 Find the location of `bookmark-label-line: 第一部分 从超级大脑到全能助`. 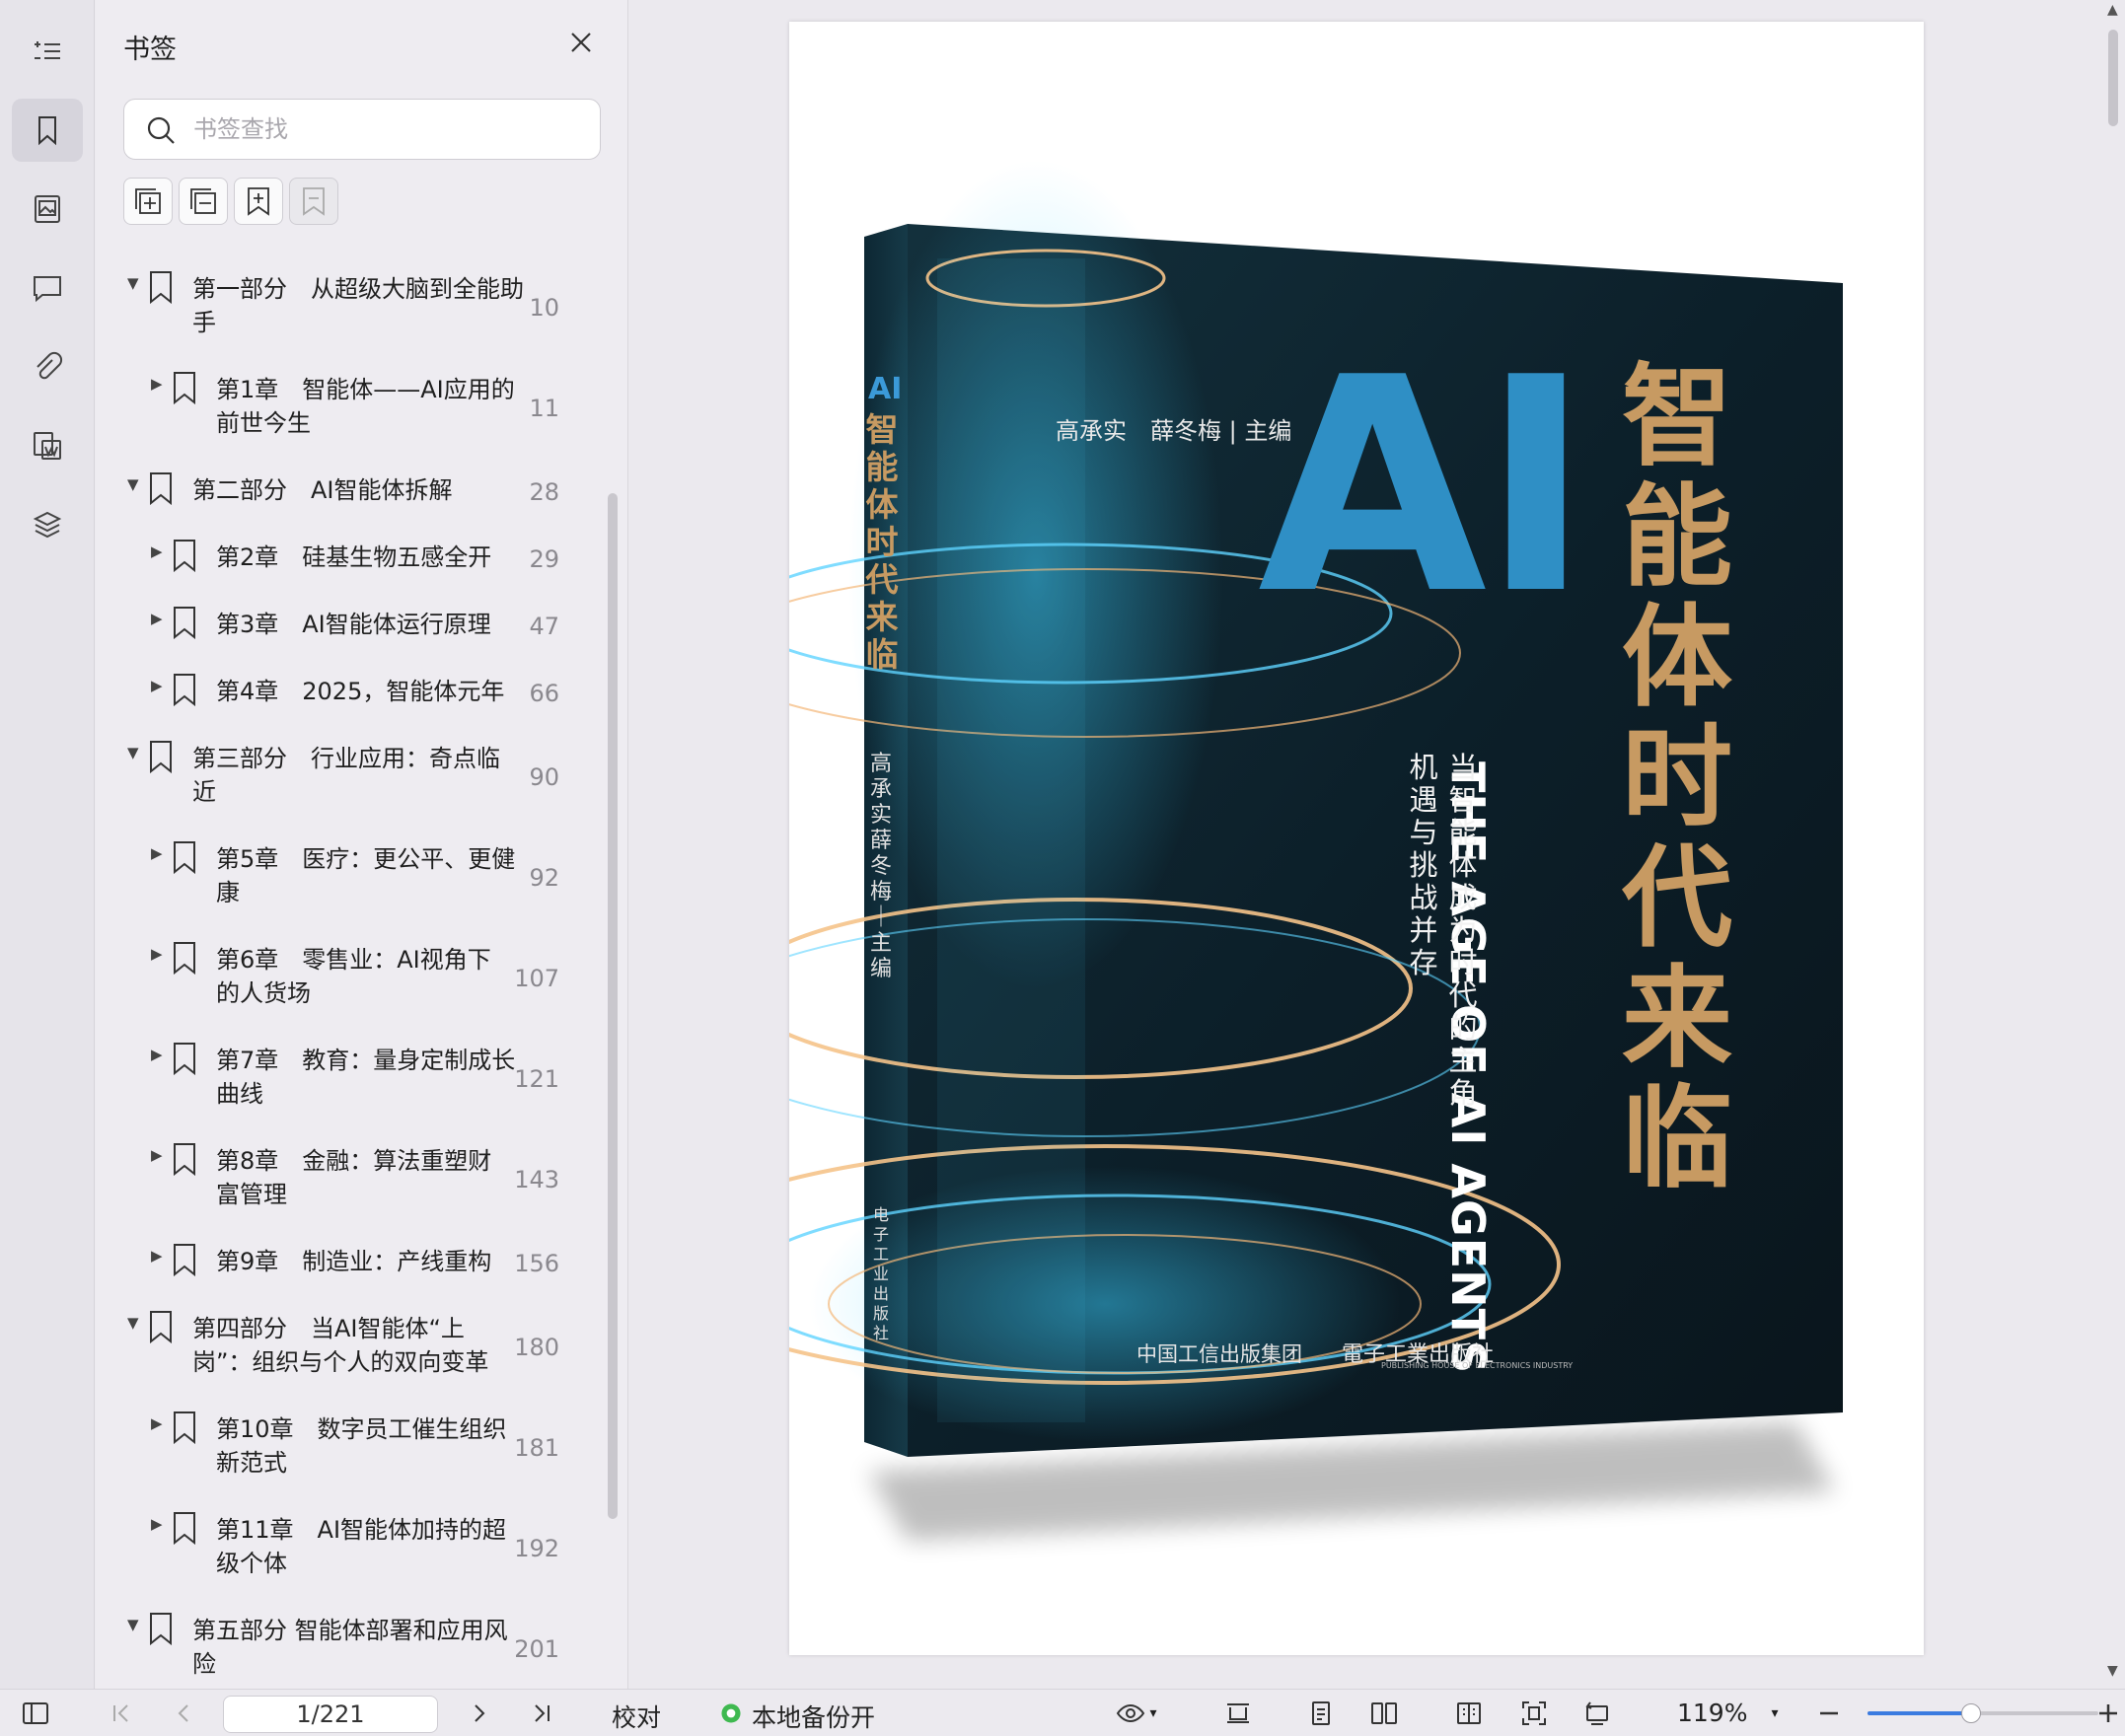

bookmark-label-line: 第一部分 从超级大脑到全能助 is located at coordinates (358, 289).